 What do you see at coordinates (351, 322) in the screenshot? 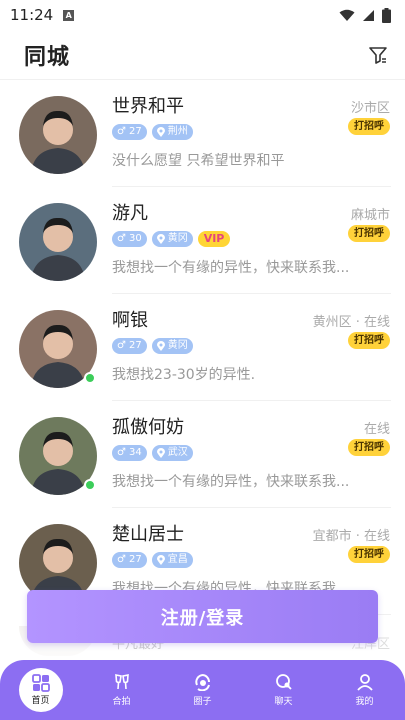
I see `user-location: 黄州区 · 在线` at bounding box center [351, 322].